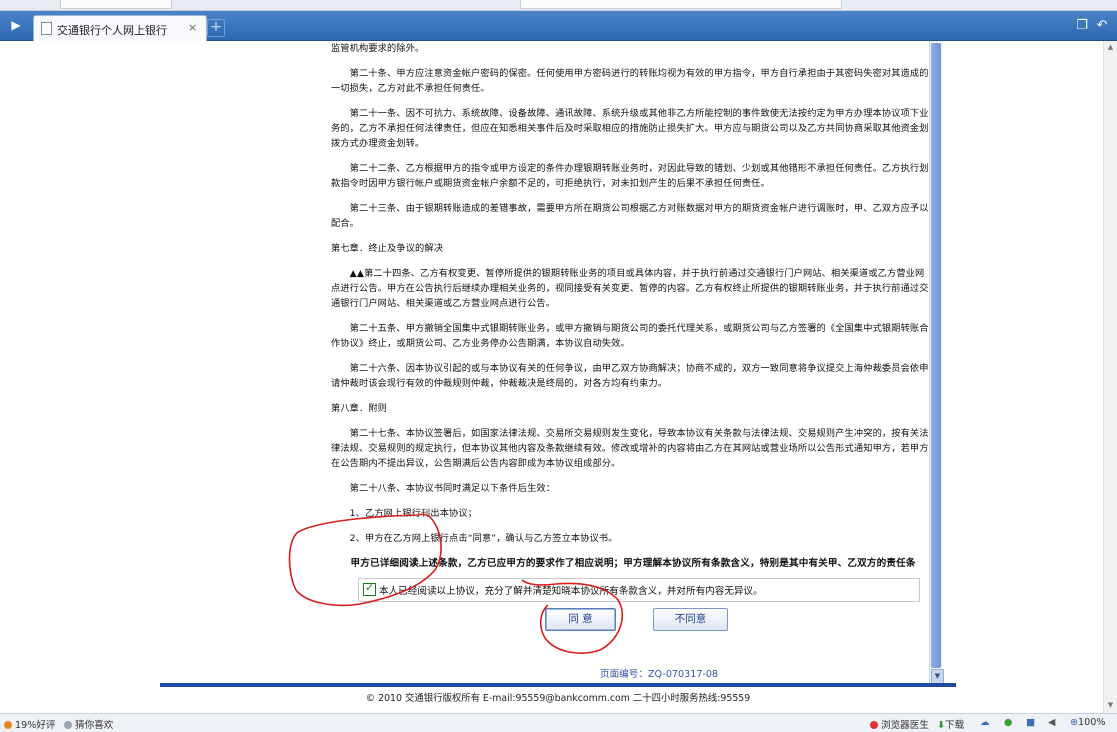 The width and height of the screenshot is (1117, 732). I want to click on agree-button: 同 意, so click(580, 619).